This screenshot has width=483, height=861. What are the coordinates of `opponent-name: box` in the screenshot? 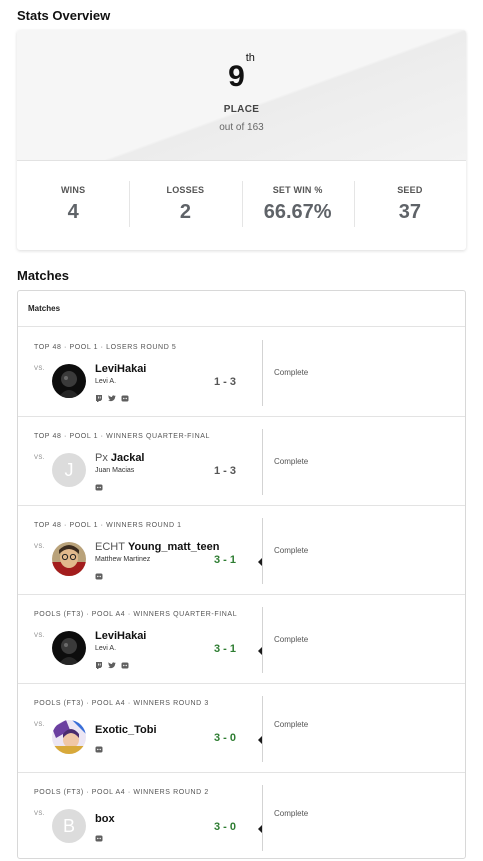 It's located at (105, 819).